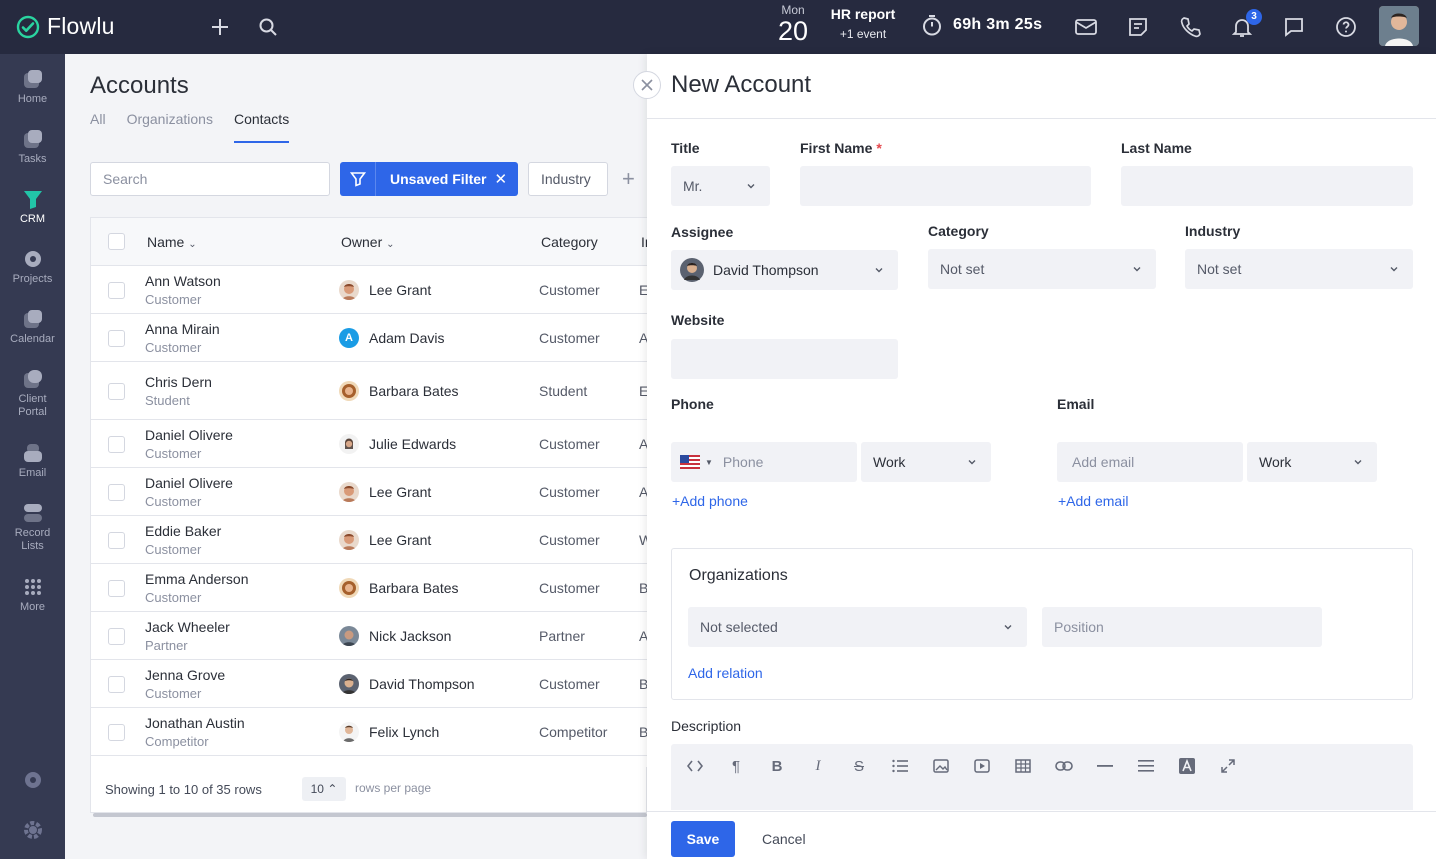  What do you see at coordinates (32, 461) in the screenshot?
I see `sidebar-item-email: Email` at bounding box center [32, 461].